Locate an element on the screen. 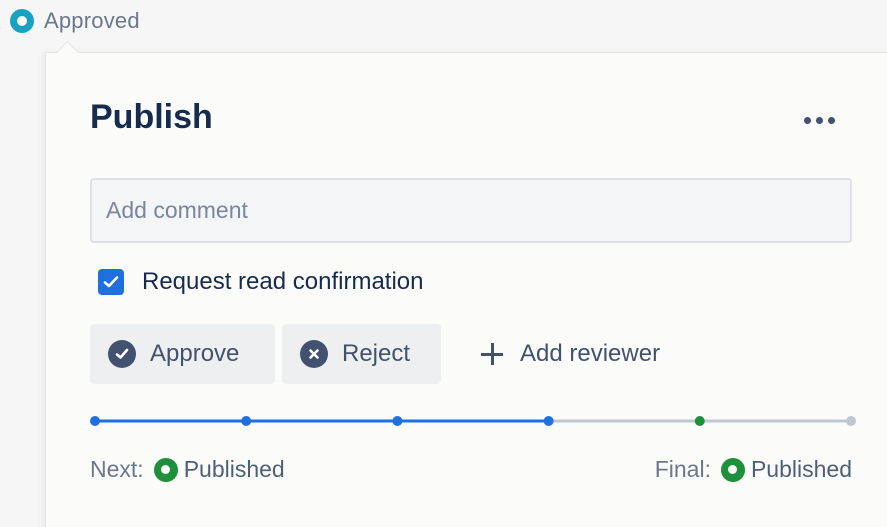  status-indicator: Approved is located at coordinates (75, 21).